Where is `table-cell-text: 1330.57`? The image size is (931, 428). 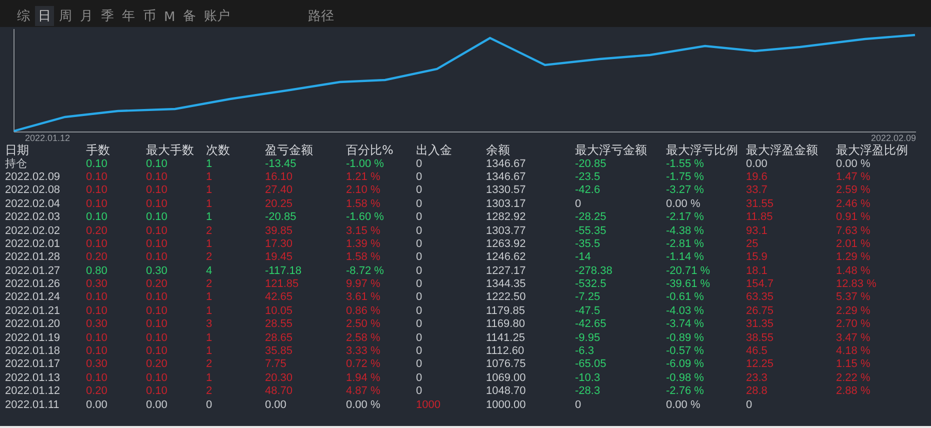
table-cell-text: 1330.57 is located at coordinates (506, 191).